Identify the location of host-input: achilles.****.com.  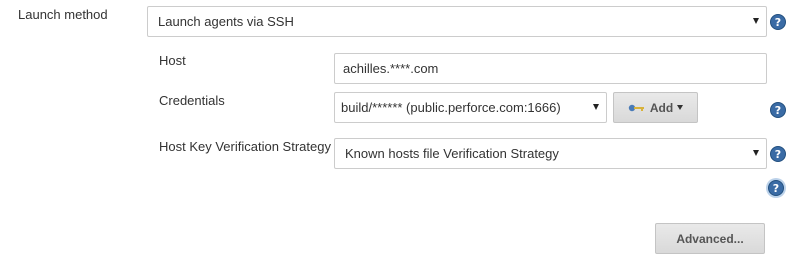
(550, 68).